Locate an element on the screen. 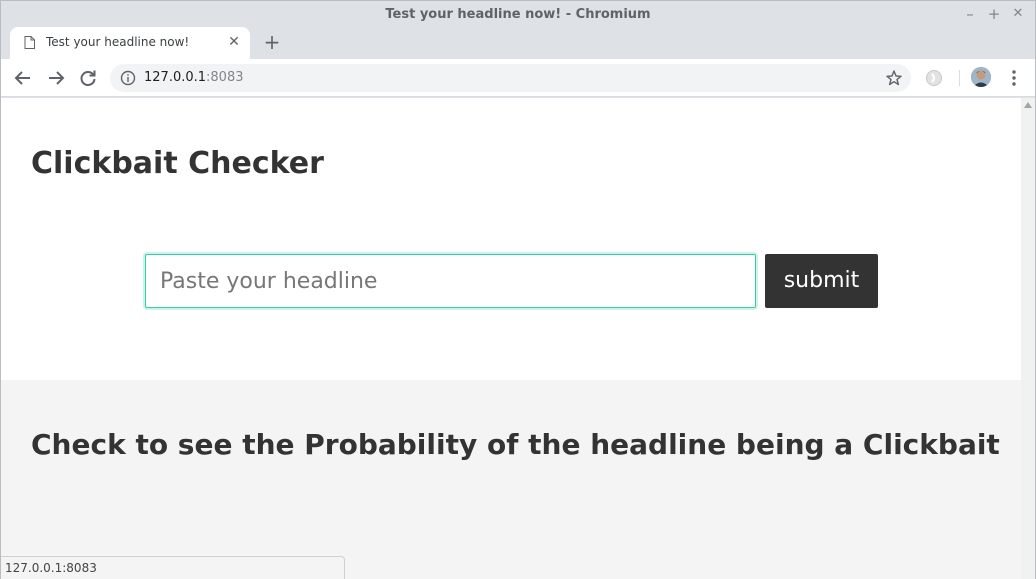 Image resolution: width=1036 pixels, height=579 pixels. more-menu-icon is located at coordinates (1014, 78).